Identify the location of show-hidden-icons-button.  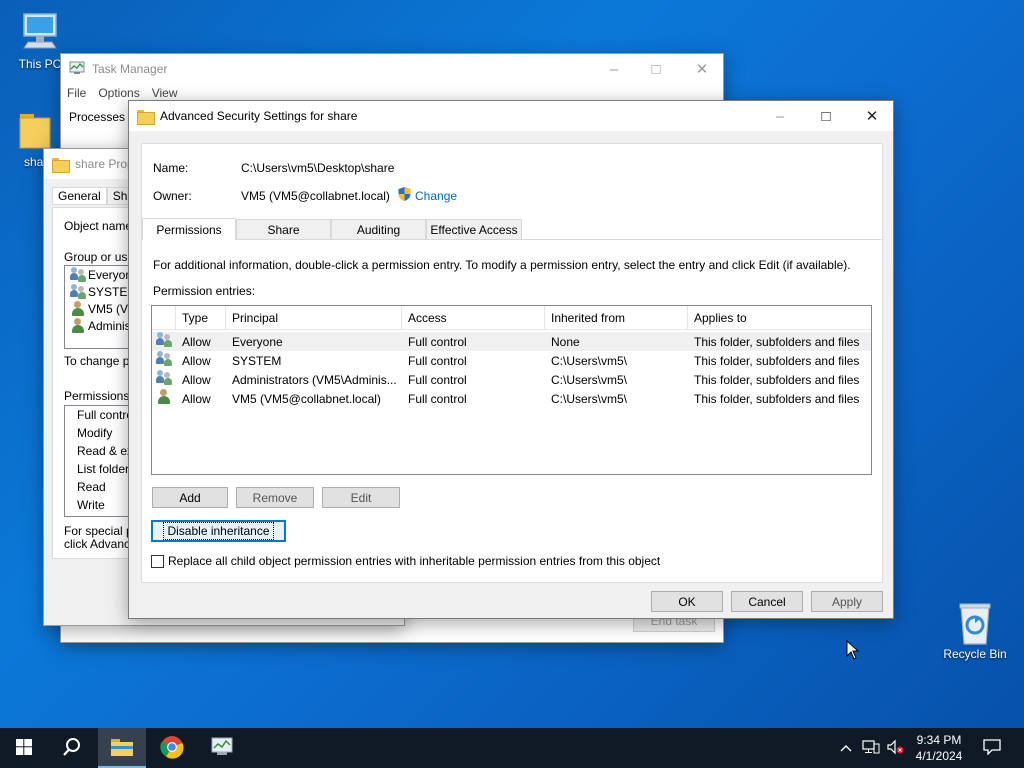
(846, 748).